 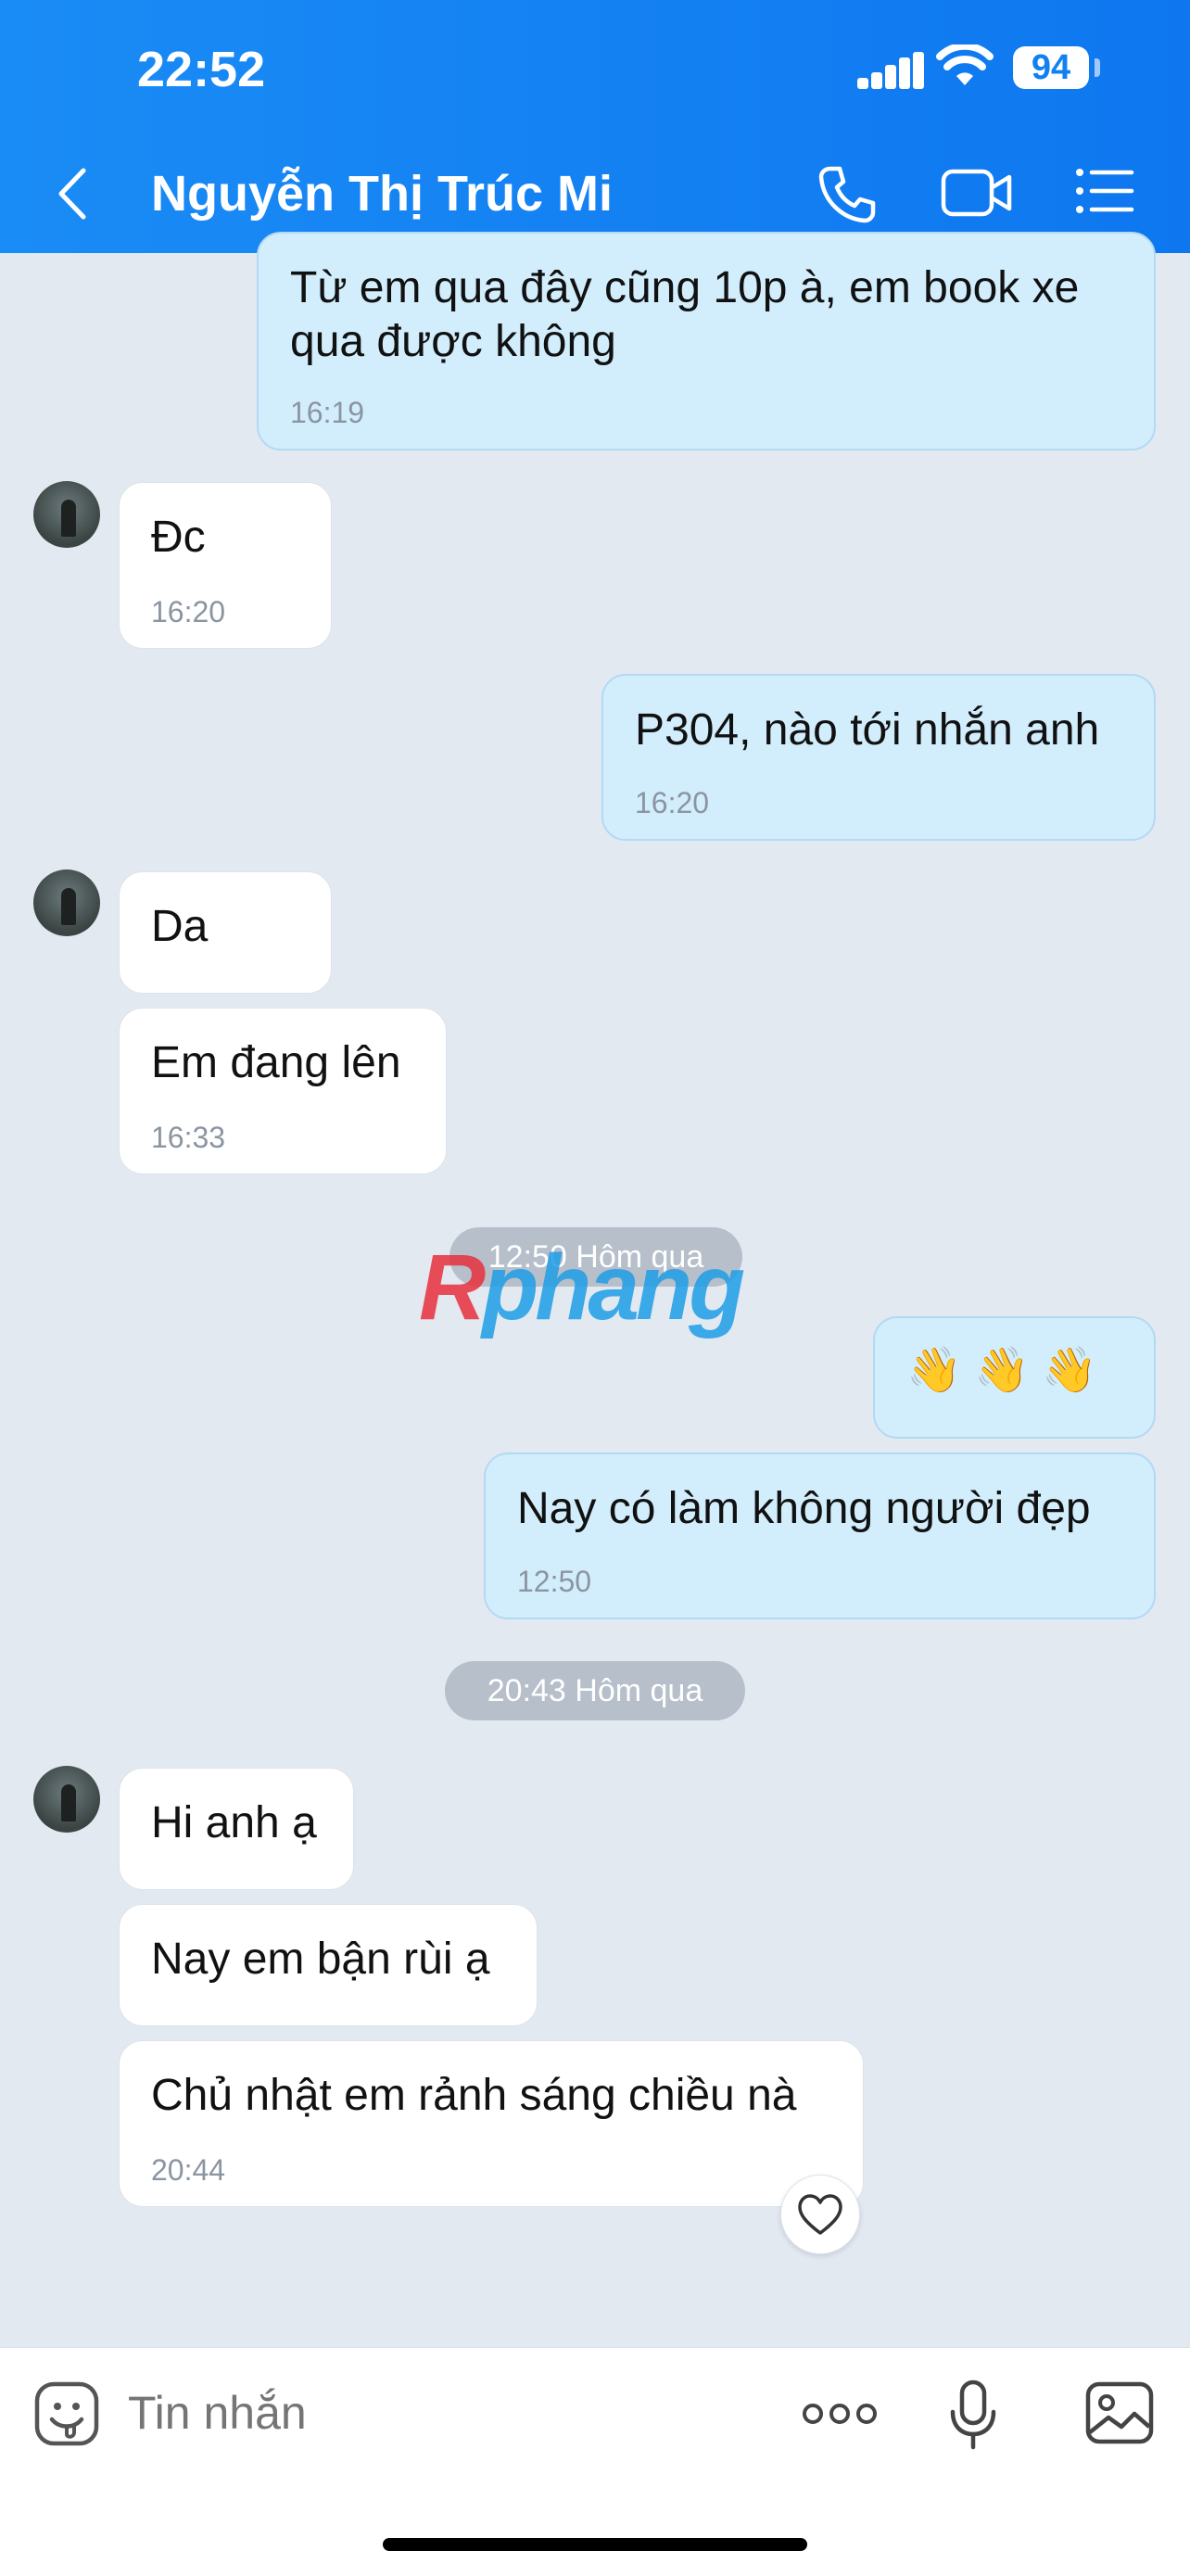 I want to click on back-arrow-icon, so click(x=72, y=194).